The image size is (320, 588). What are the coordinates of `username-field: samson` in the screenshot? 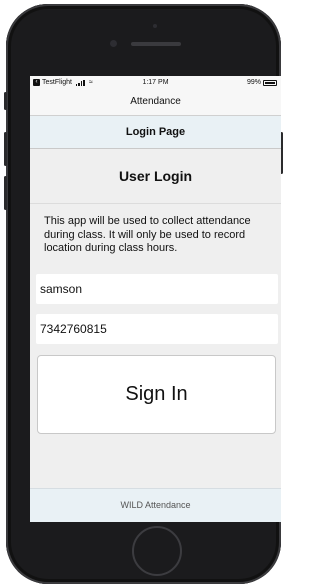 It's located at (157, 289).